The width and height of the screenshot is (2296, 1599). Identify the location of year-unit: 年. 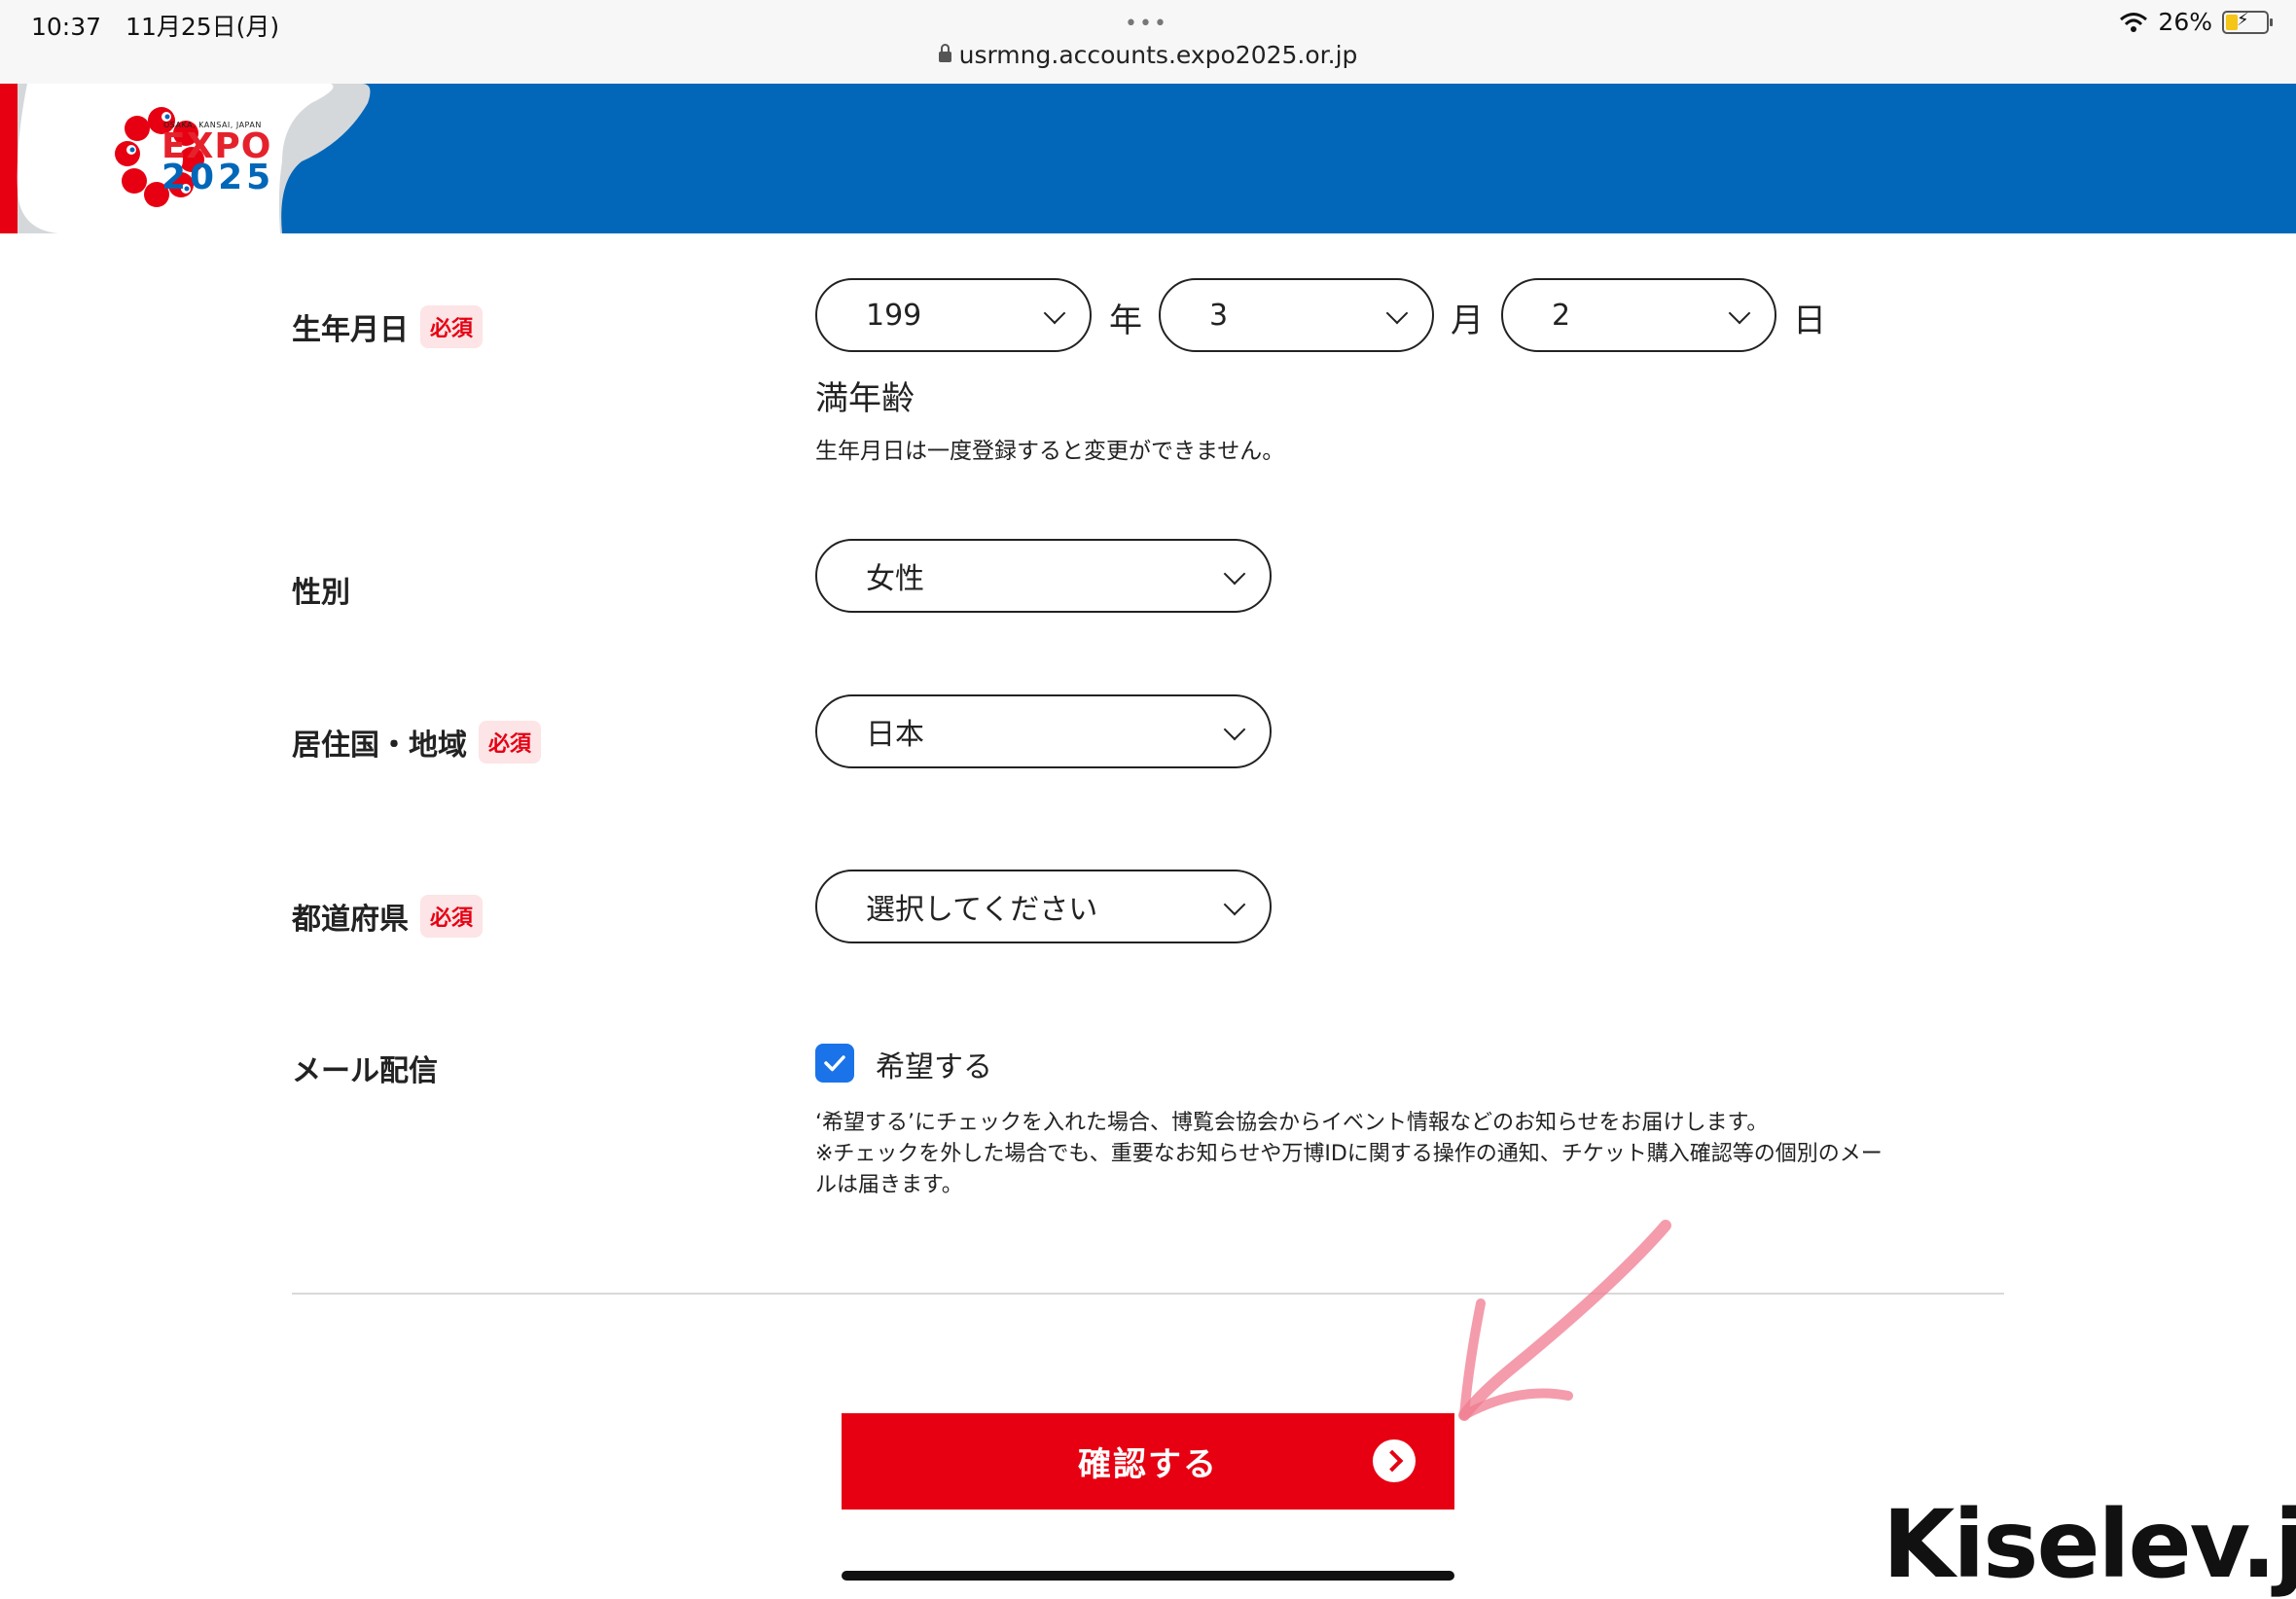
(1125, 321).